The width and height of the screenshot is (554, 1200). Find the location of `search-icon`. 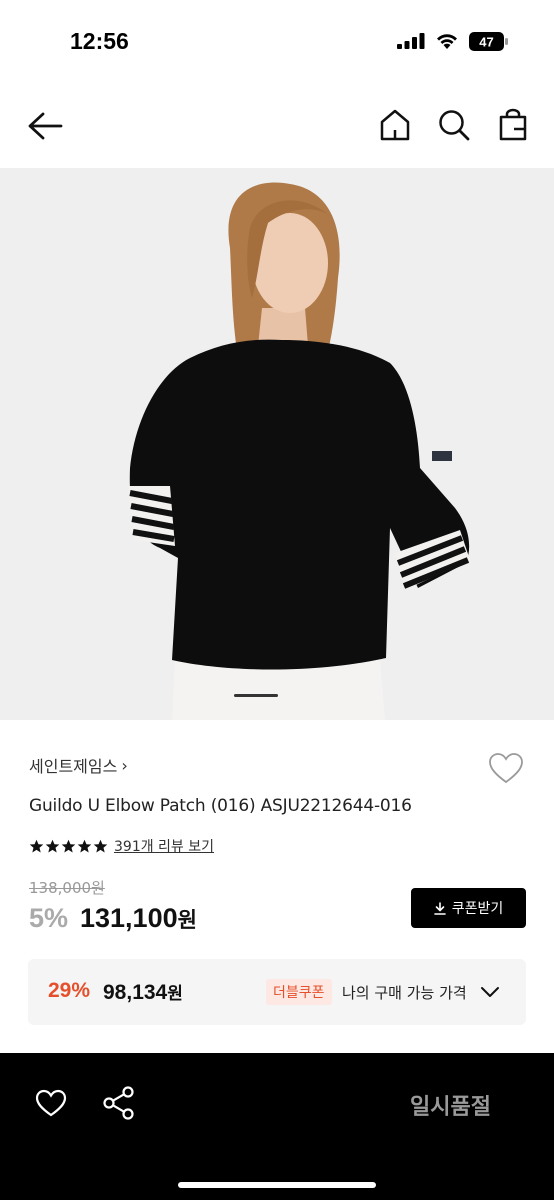

search-icon is located at coordinates (454, 125).